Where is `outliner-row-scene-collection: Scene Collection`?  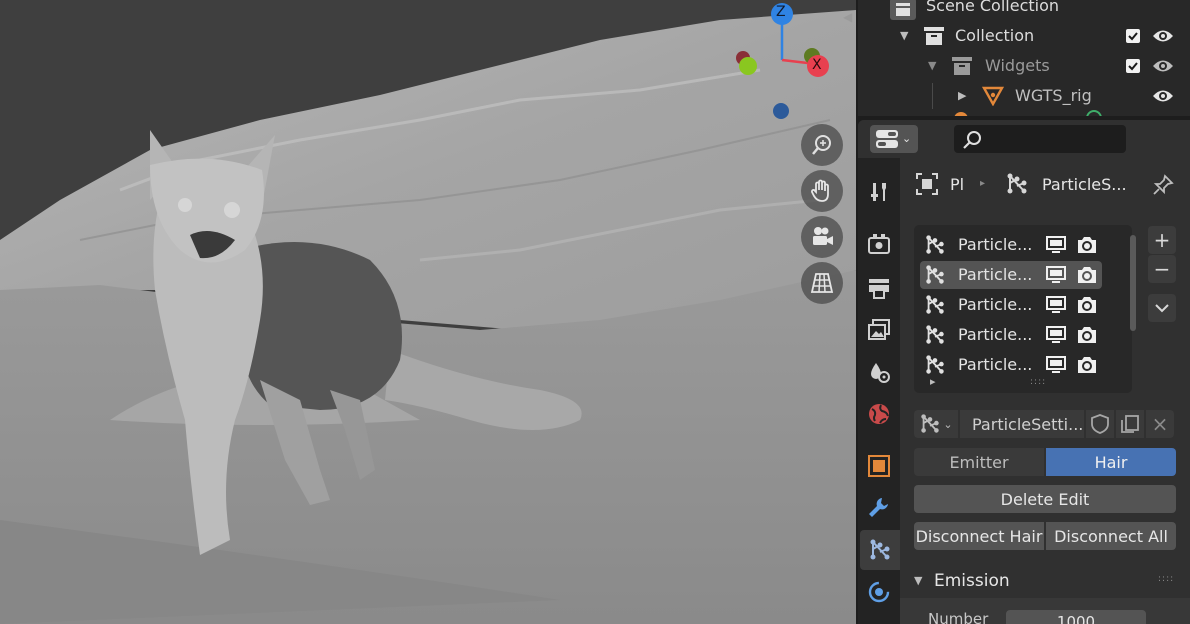 outliner-row-scene-collection: Scene Collection is located at coordinates (1024, 11).